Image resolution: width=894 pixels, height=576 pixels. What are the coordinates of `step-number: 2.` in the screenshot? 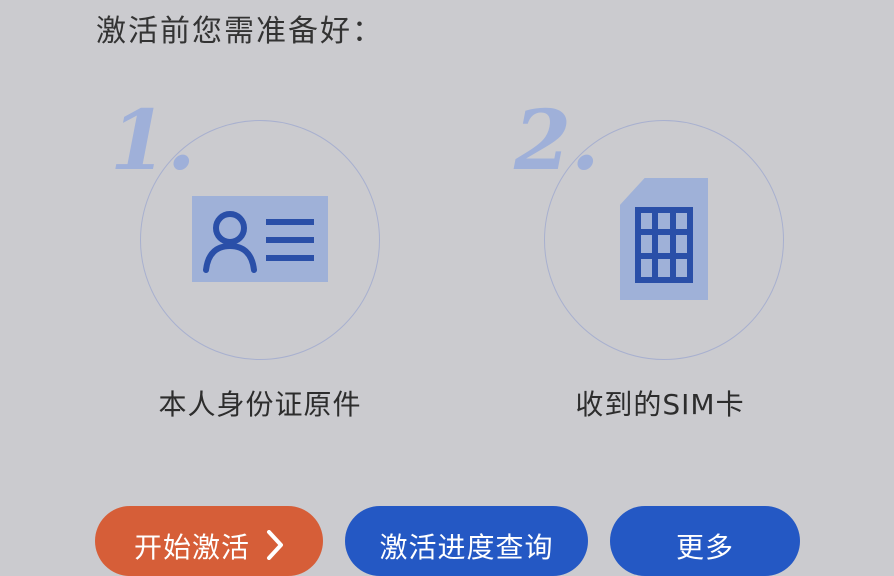 It's located at (557, 141).